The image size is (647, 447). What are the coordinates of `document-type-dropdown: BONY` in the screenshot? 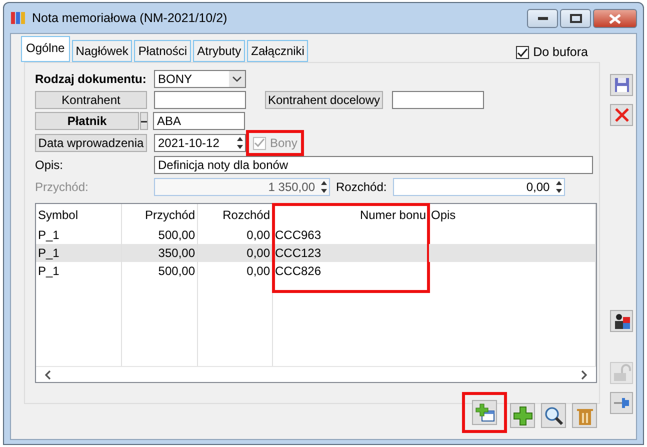 It's located at (200, 79).